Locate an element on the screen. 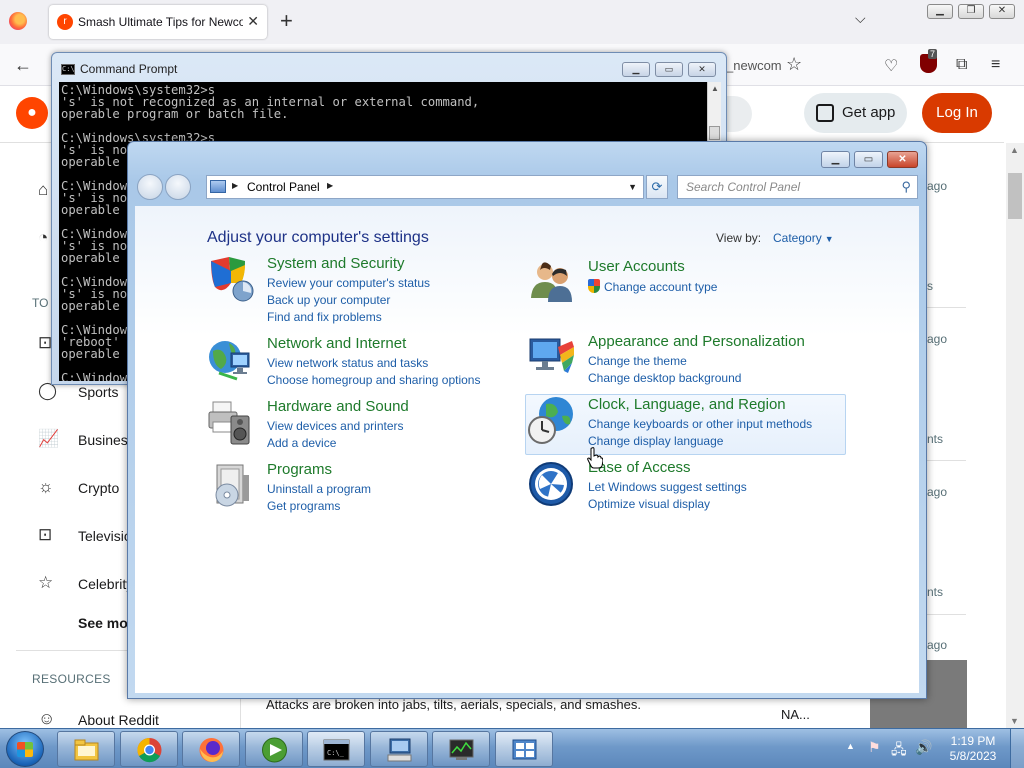 The height and width of the screenshot is (768, 1024). scroll-down-icon: ▼ is located at coordinates (1014, 721).